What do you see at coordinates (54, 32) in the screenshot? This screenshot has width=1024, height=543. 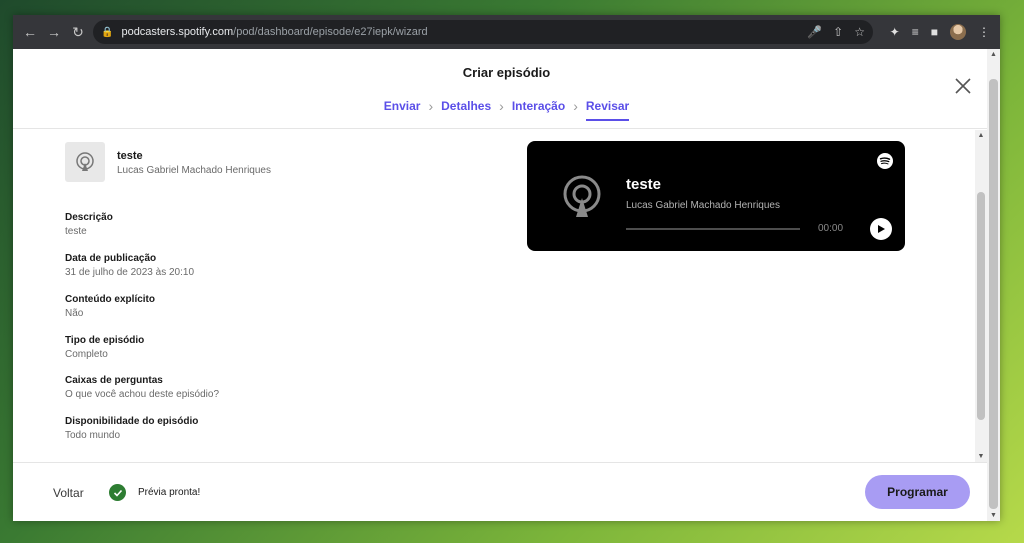 I see `forward-arrow-icon: →` at bounding box center [54, 32].